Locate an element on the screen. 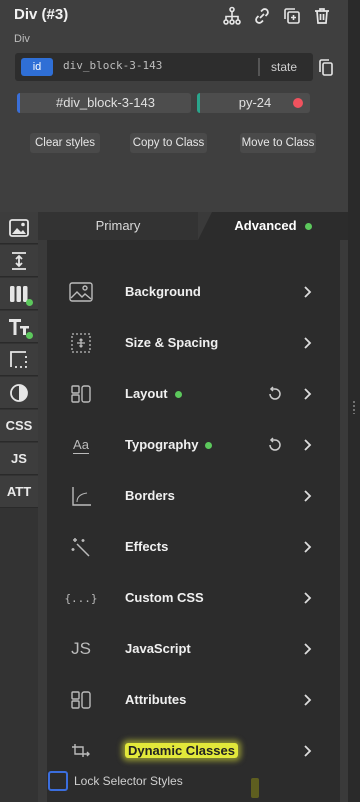 This screenshot has width=360, height=802. selector-value: div_block-3-143 is located at coordinates (112, 65).